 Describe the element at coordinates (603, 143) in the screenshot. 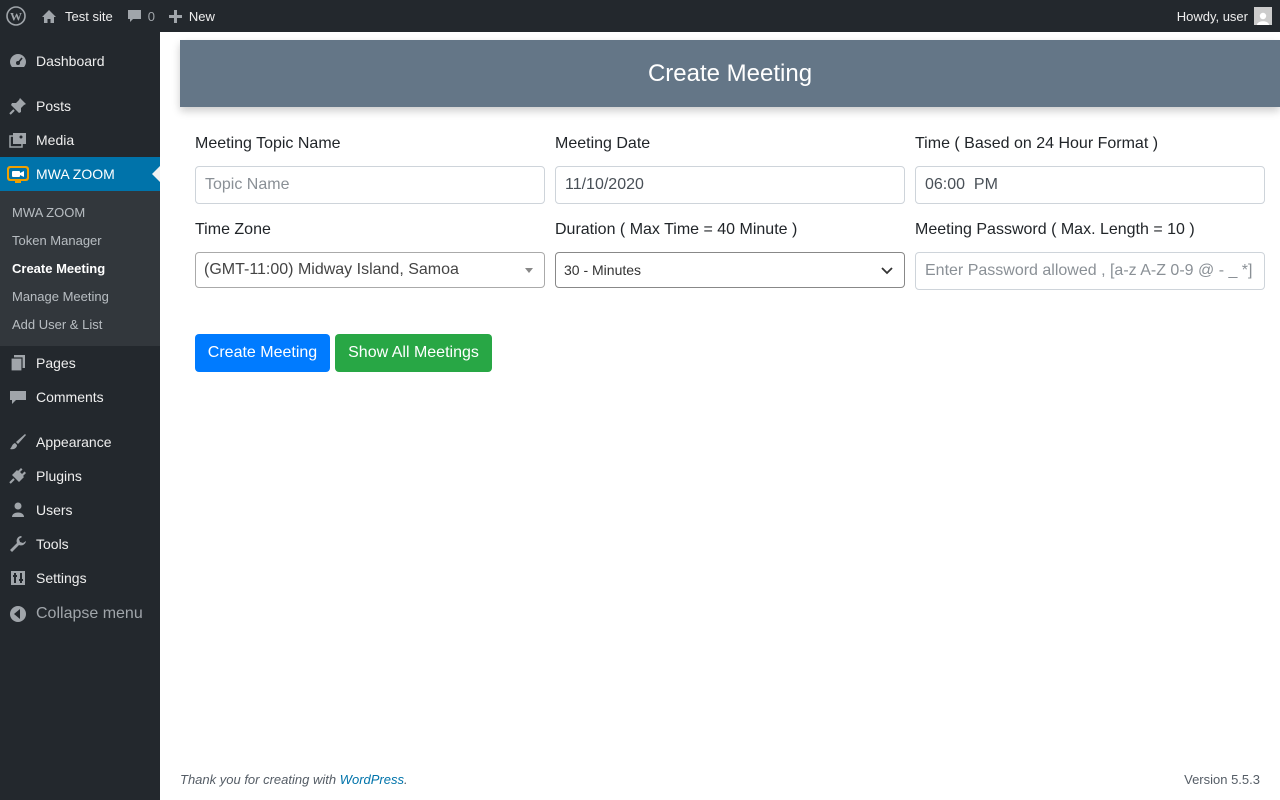

I see `date-label: Meeting Date` at that location.